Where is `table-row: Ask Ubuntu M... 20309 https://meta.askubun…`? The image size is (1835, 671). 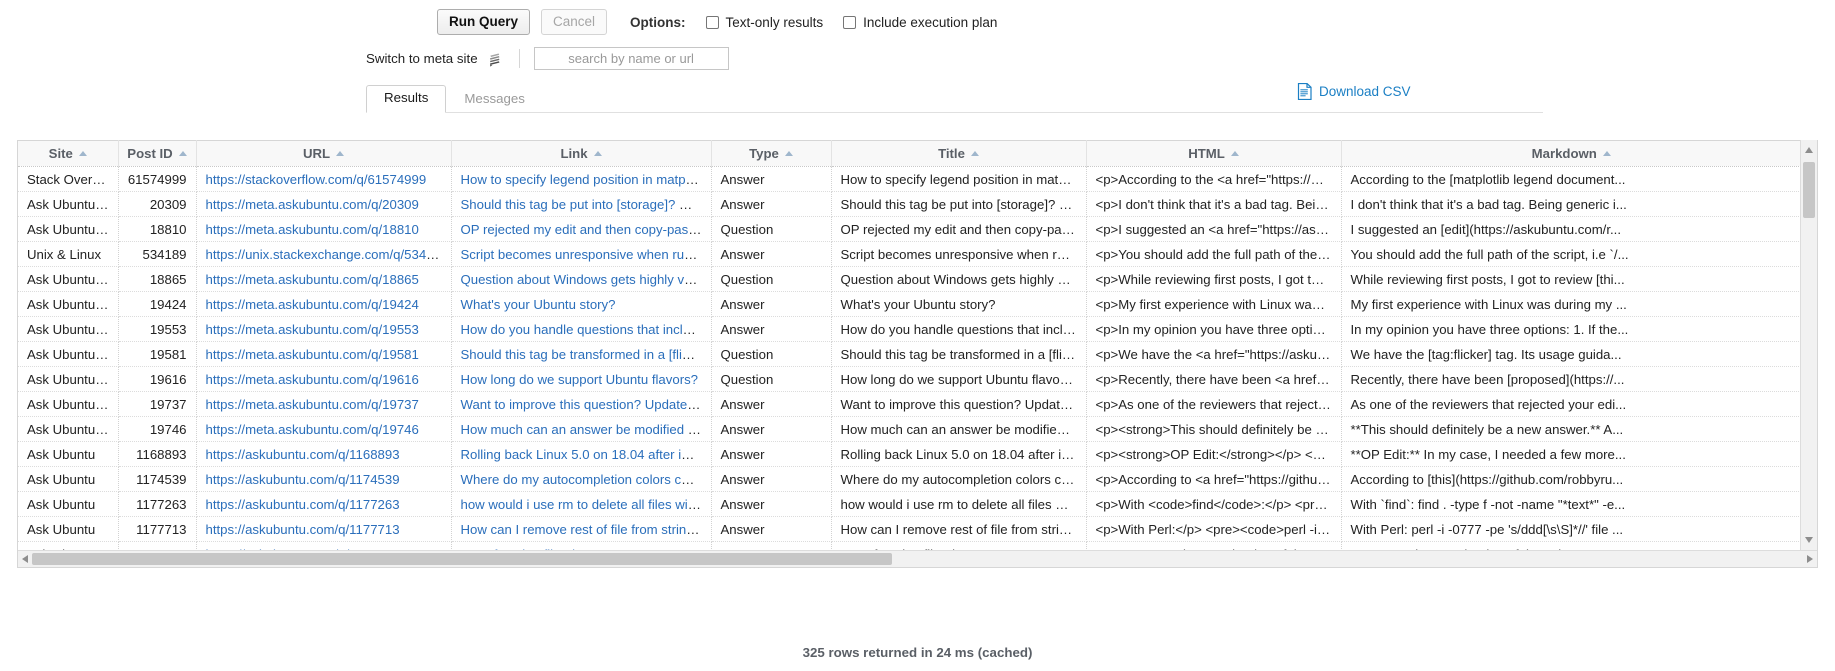 table-row: Ask Ubuntu M... 20309 https://meta.askubun… is located at coordinates (909, 204).